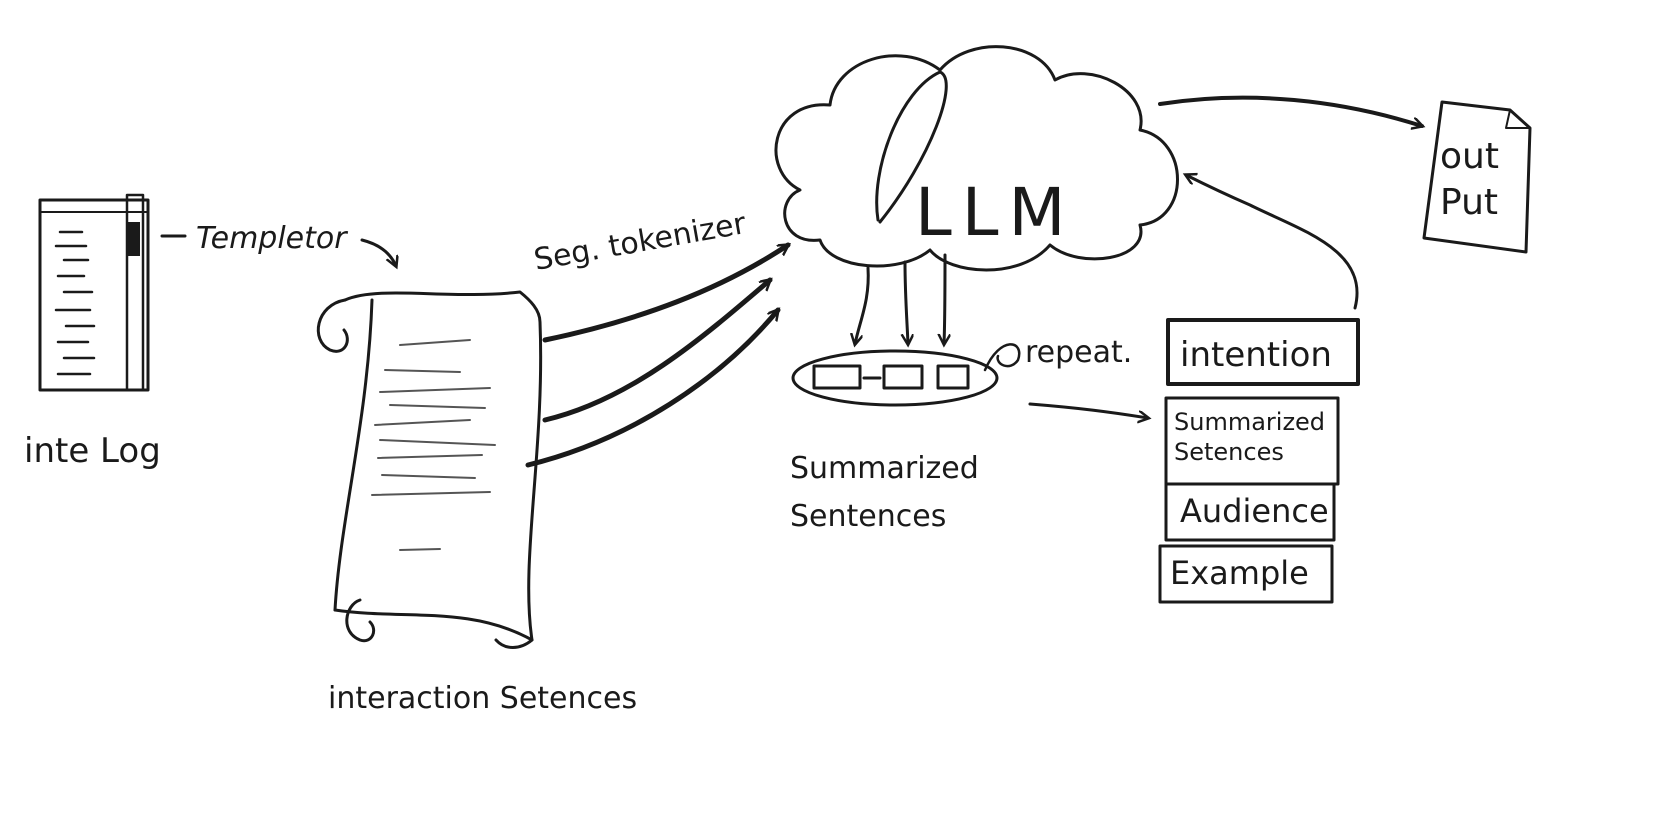 The height and width of the screenshot is (839, 1653). What do you see at coordinates (1088, 410) in the screenshot?
I see `summary-to-stack-arrow` at bounding box center [1088, 410].